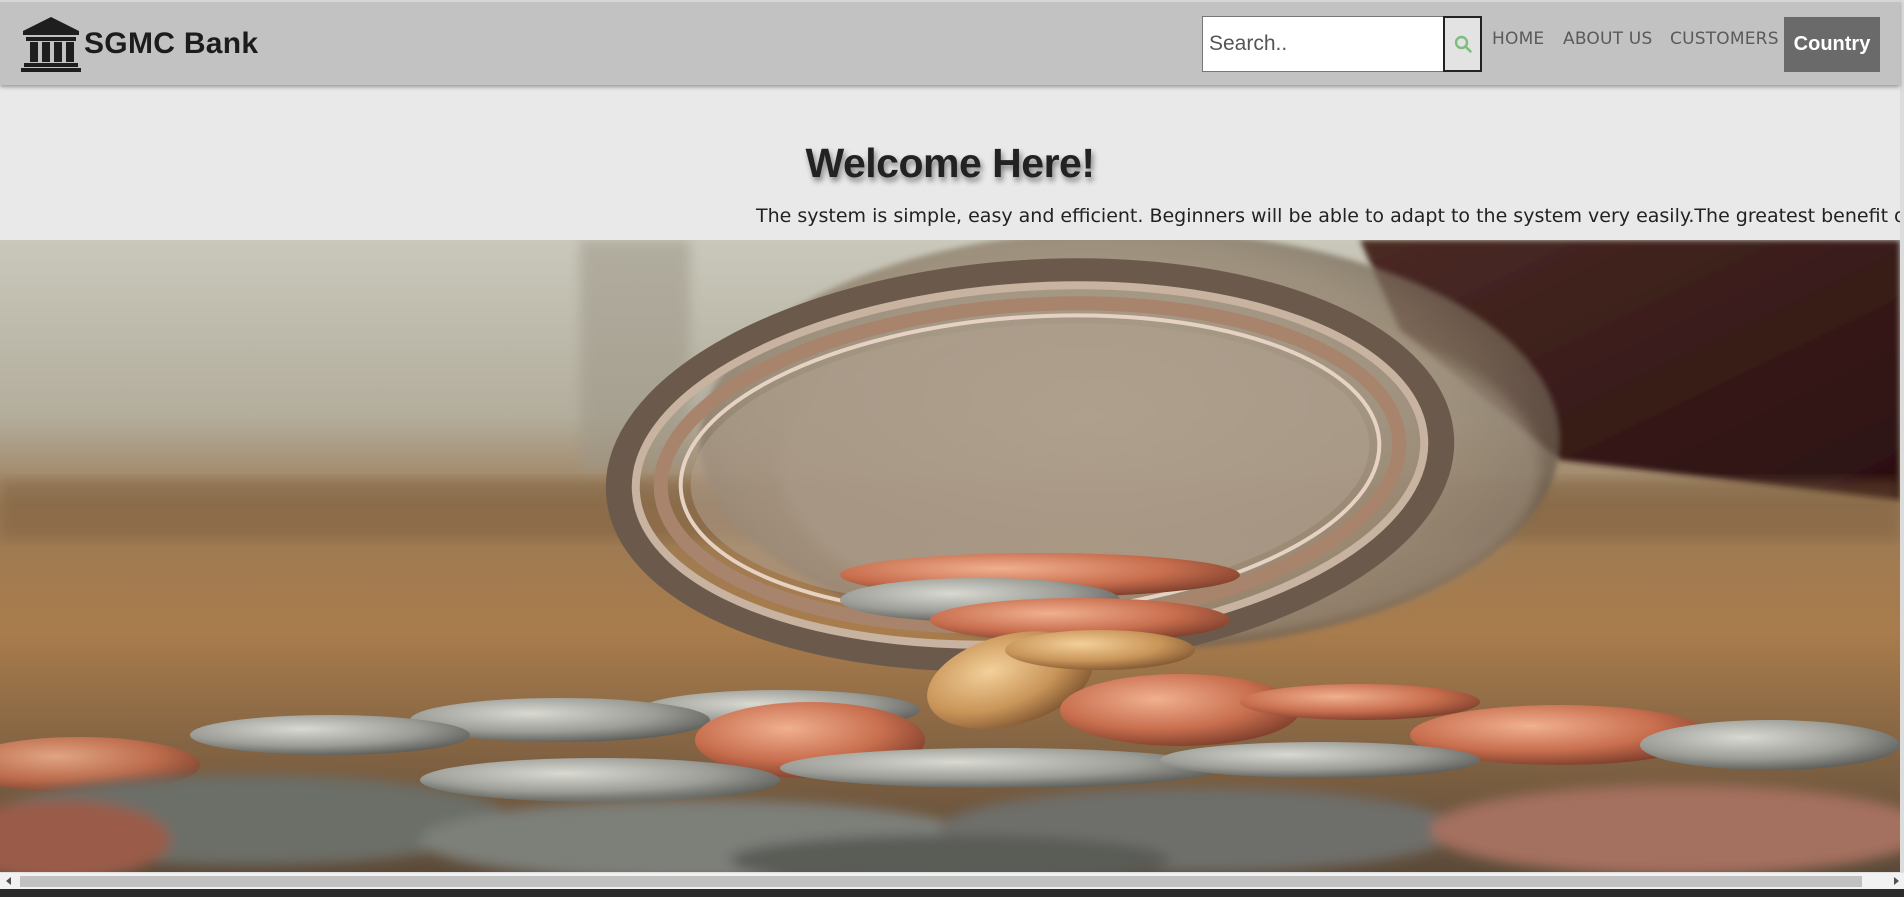 Image resolution: width=1904 pixels, height=897 pixels. Describe the element at coordinates (1902, 438) in the screenshot. I see `vertical-scrollbar` at that location.